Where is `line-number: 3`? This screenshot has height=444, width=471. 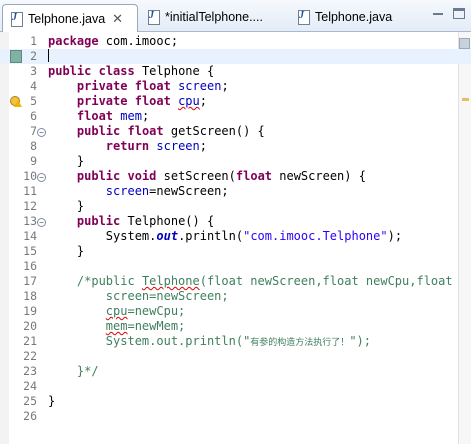 line-number: 3 is located at coordinates (33, 71).